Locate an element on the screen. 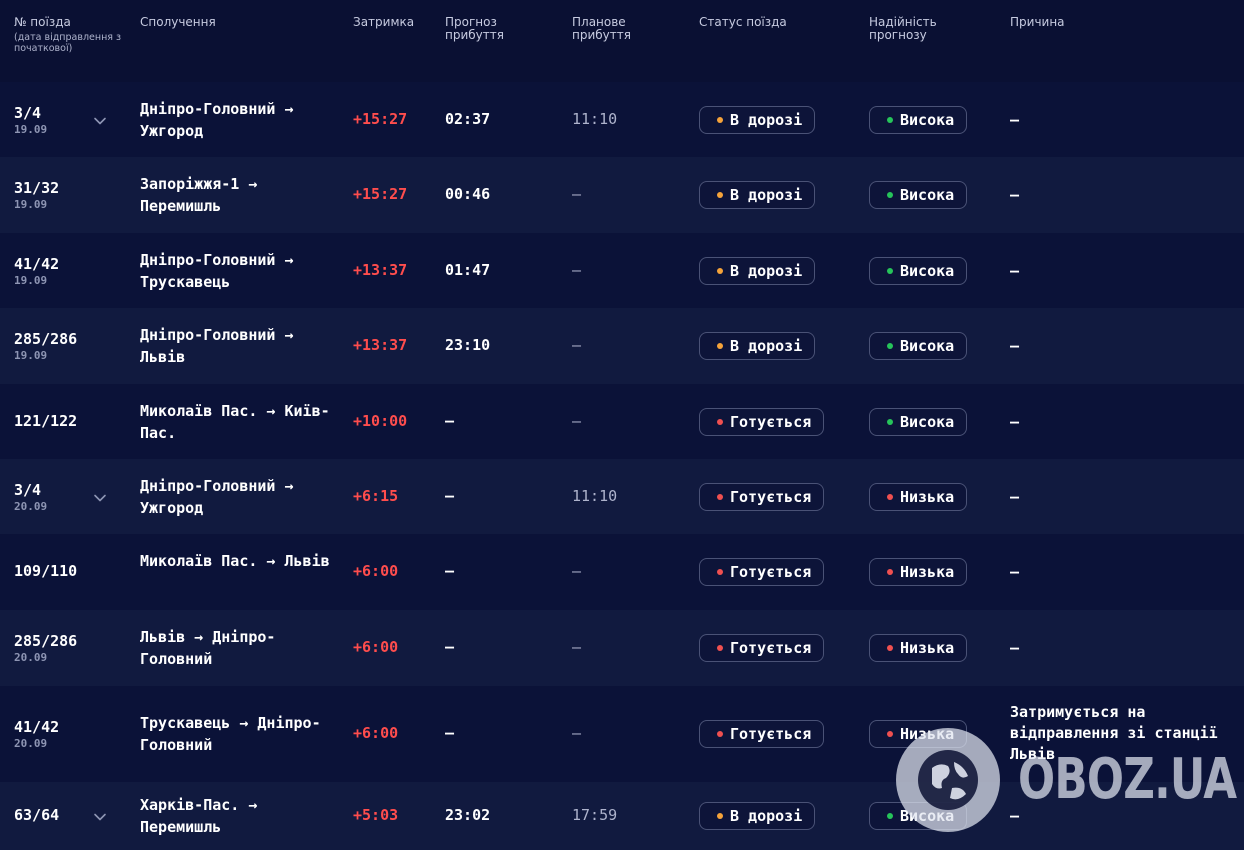 This screenshot has height=850, width=1244. train-number-value: 31/32 is located at coordinates (37, 188).